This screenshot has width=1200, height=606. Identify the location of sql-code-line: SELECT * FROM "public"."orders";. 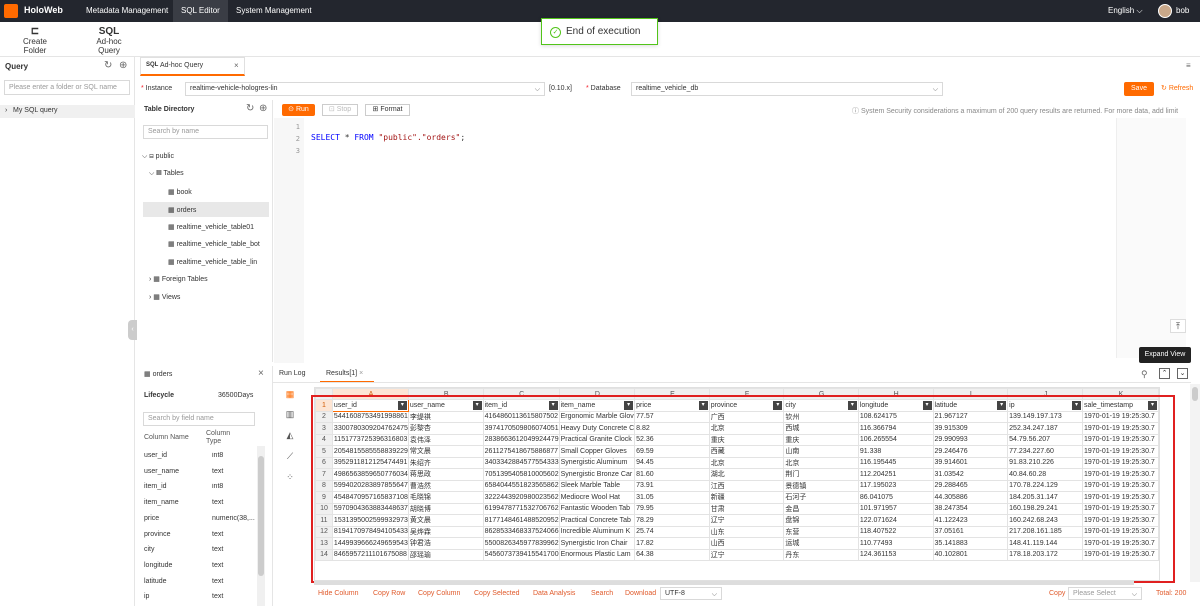
(388, 137).